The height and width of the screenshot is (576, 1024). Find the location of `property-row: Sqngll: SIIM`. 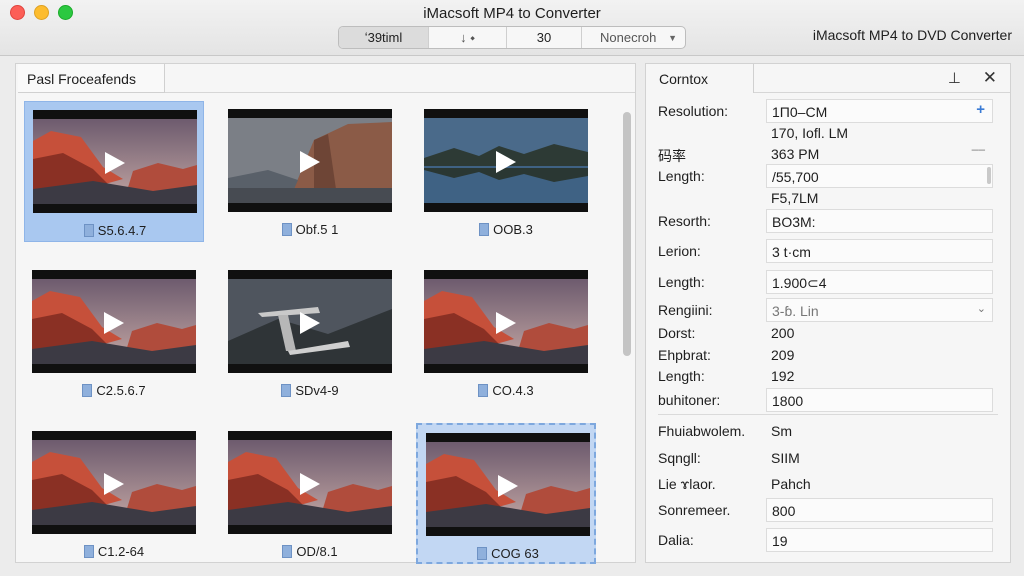

property-row: Sqngll: SIIM is located at coordinates (828, 458).